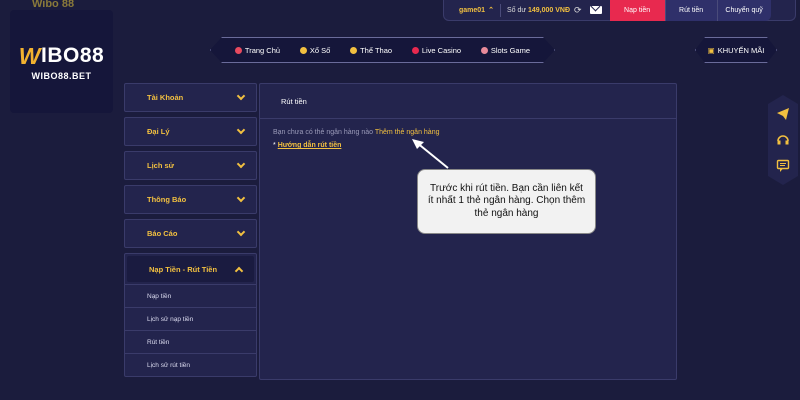 Image resolution: width=800 pixels, height=400 pixels. Describe the element at coordinates (190, 318) in the screenshot. I see `sidebar-subitem-deposit-history: Lịch sử nạp tiền` at that location.